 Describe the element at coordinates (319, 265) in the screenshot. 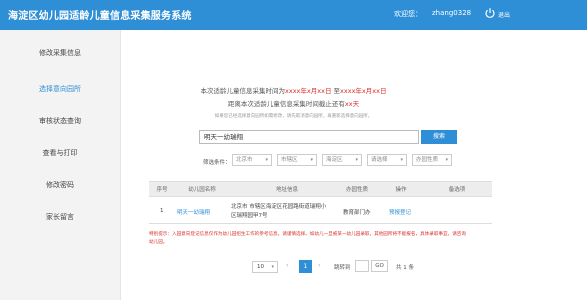

I see `next-page-icon: ›` at that location.